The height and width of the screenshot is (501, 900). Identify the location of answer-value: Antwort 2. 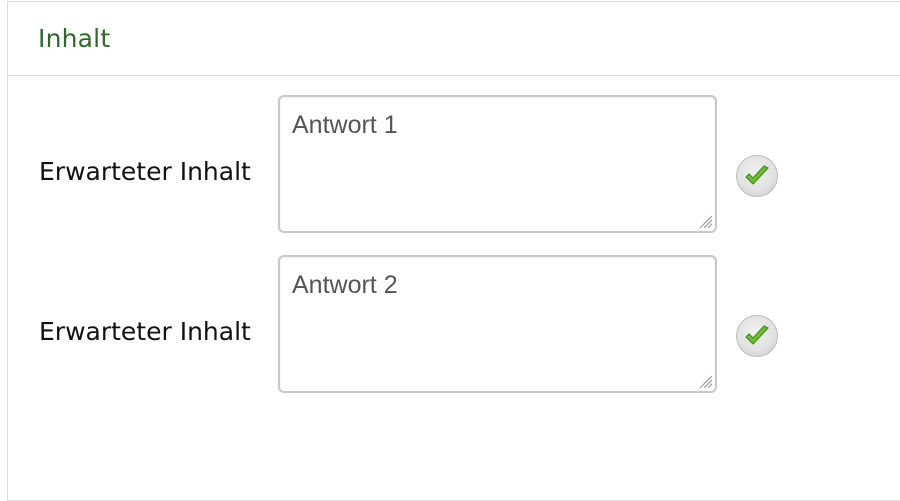
(345, 285).